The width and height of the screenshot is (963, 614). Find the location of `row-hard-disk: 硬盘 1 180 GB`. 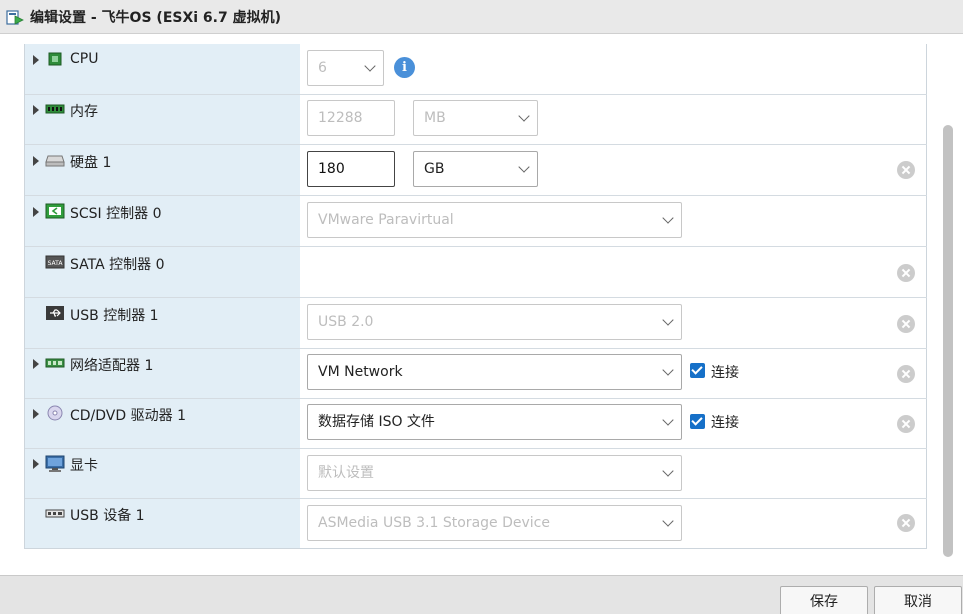

row-hard-disk: 硬盘 1 180 GB is located at coordinates (476, 170).